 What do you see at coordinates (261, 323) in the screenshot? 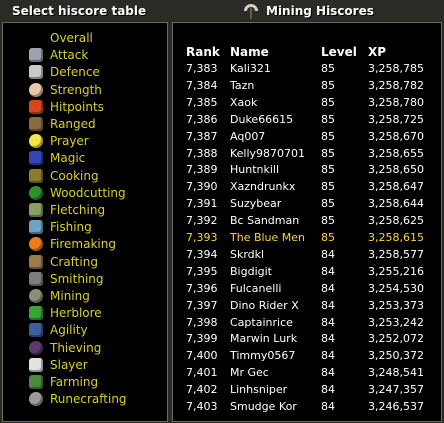
I see `player-name-link: Captainrice` at bounding box center [261, 323].